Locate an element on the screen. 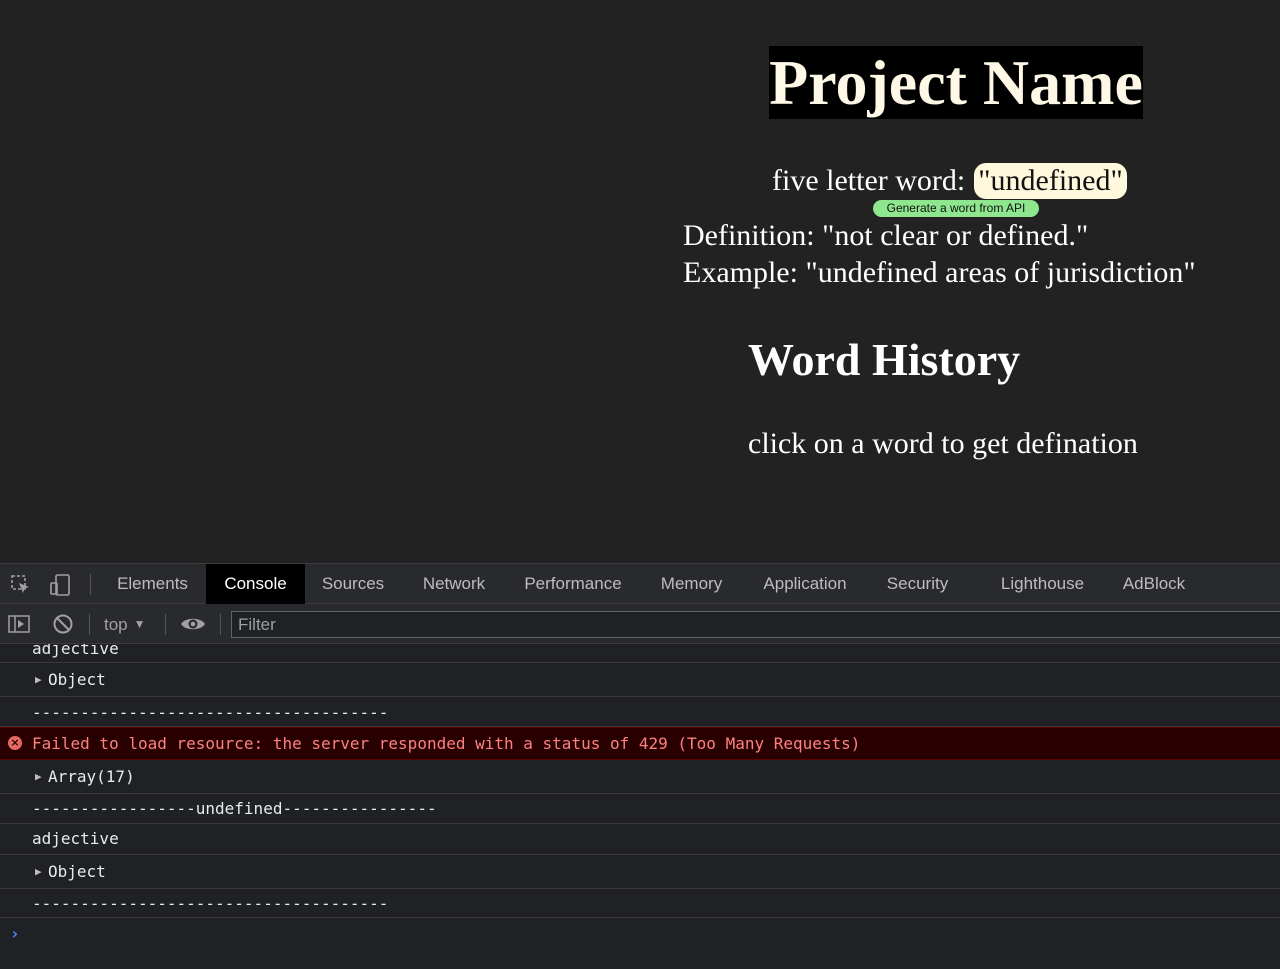 The height and width of the screenshot is (969, 1280). prompt-chevron-icon: › is located at coordinates (15, 933).